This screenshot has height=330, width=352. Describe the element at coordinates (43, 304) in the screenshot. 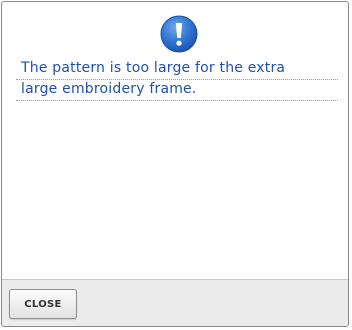

I see `close-button: CLOSE` at that location.